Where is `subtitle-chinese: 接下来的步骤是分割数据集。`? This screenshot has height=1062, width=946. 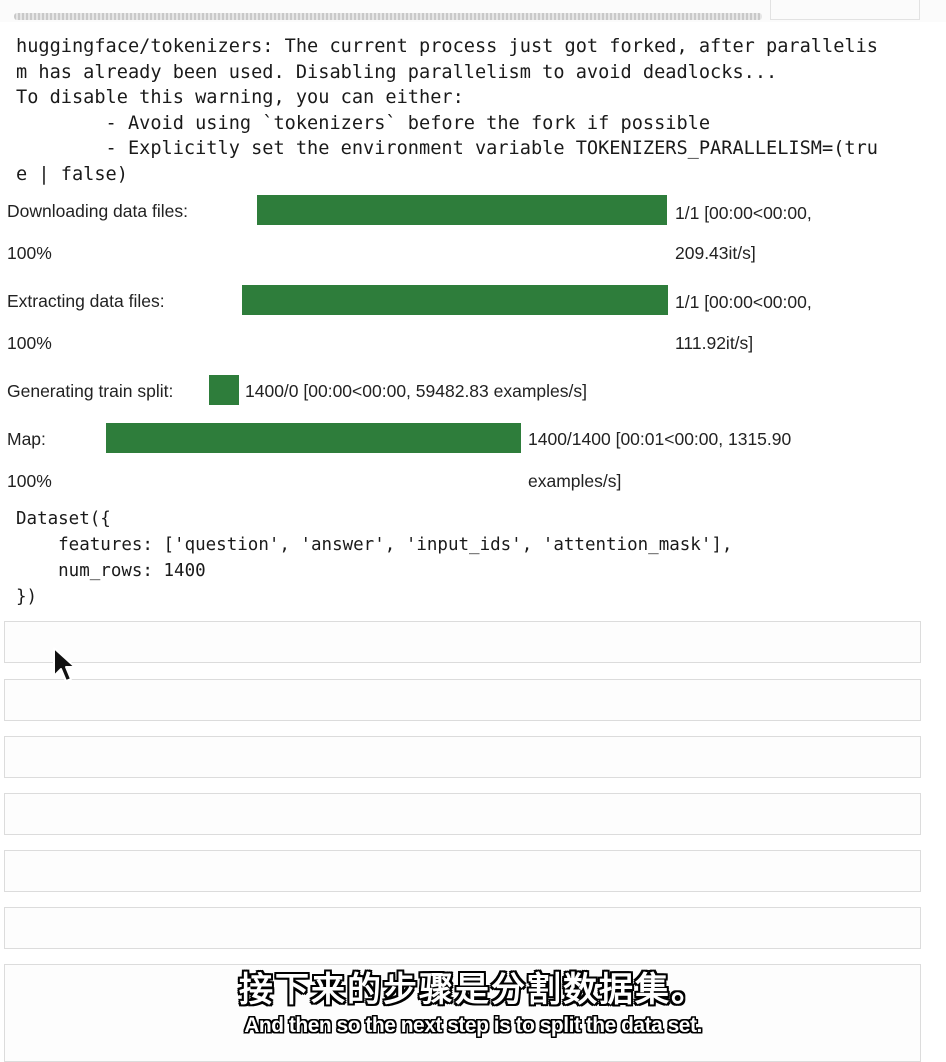
subtitle-chinese: 接下来的步骤是分割数据集。 is located at coordinates (473, 990).